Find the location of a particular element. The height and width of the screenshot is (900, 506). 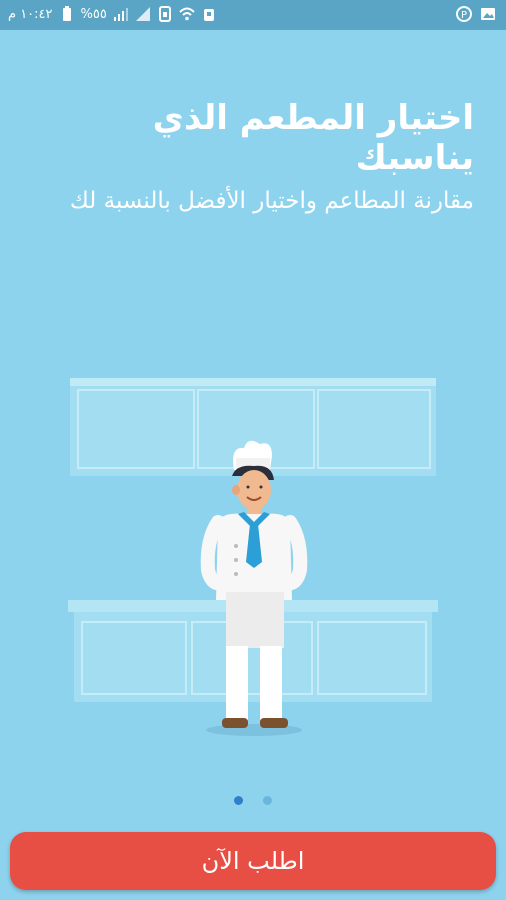

image-icon is located at coordinates (488, 14).